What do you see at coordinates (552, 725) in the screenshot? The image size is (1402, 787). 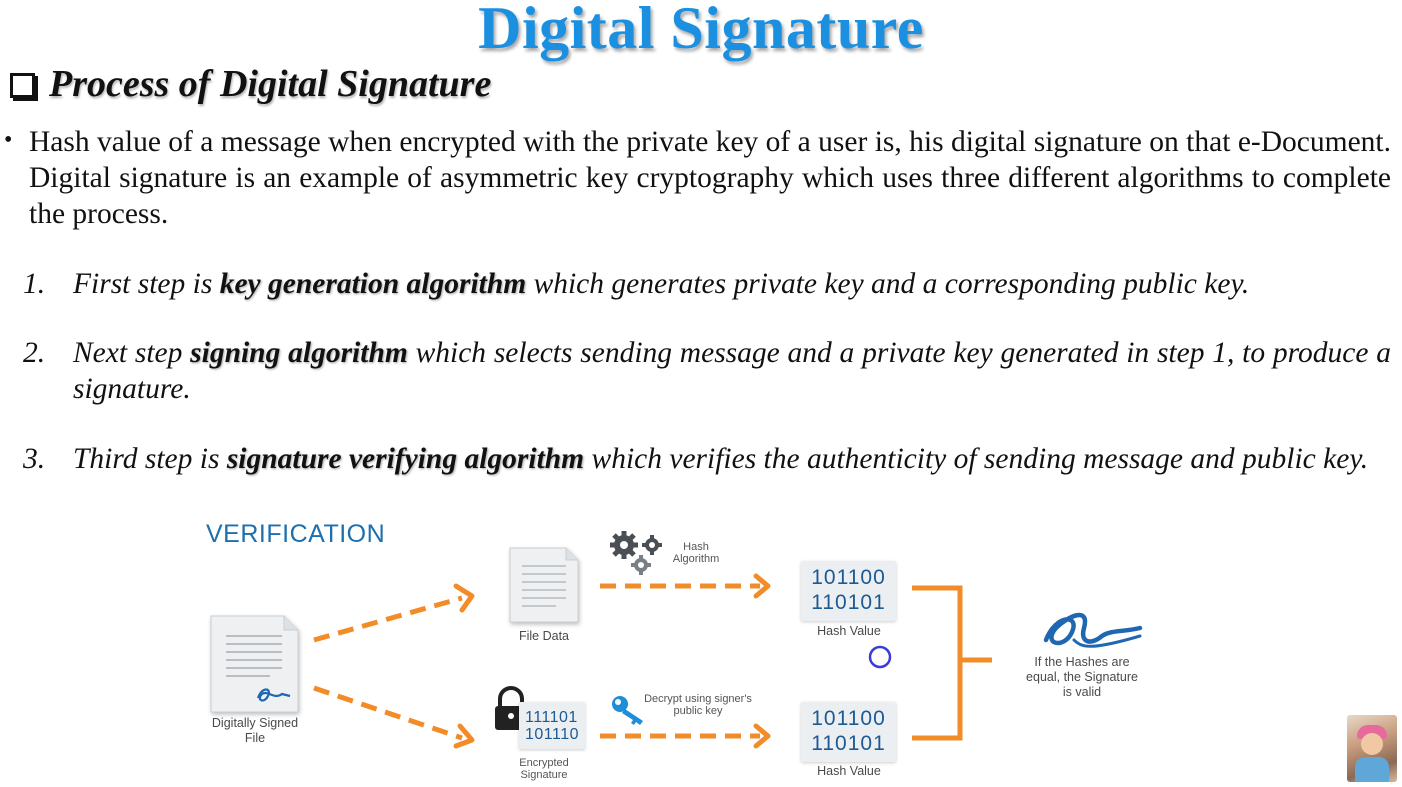 I see `encrypted-signature-box: 111101 101110` at bounding box center [552, 725].